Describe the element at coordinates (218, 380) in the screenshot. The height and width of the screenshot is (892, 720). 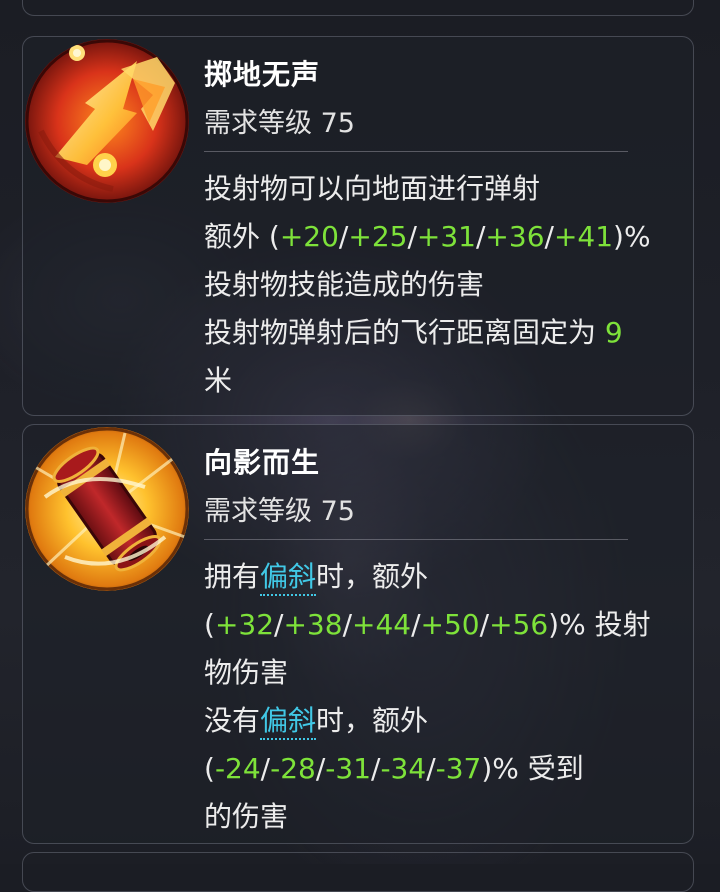
I see `desc-text: 米` at that location.